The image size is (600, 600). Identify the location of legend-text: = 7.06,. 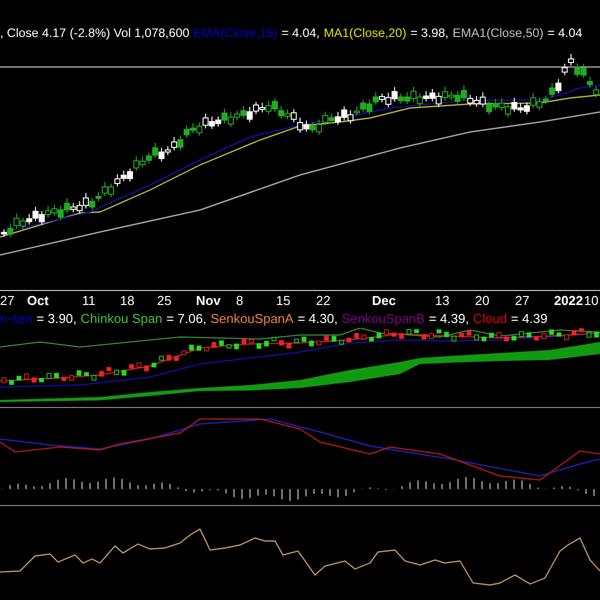
(186, 319).